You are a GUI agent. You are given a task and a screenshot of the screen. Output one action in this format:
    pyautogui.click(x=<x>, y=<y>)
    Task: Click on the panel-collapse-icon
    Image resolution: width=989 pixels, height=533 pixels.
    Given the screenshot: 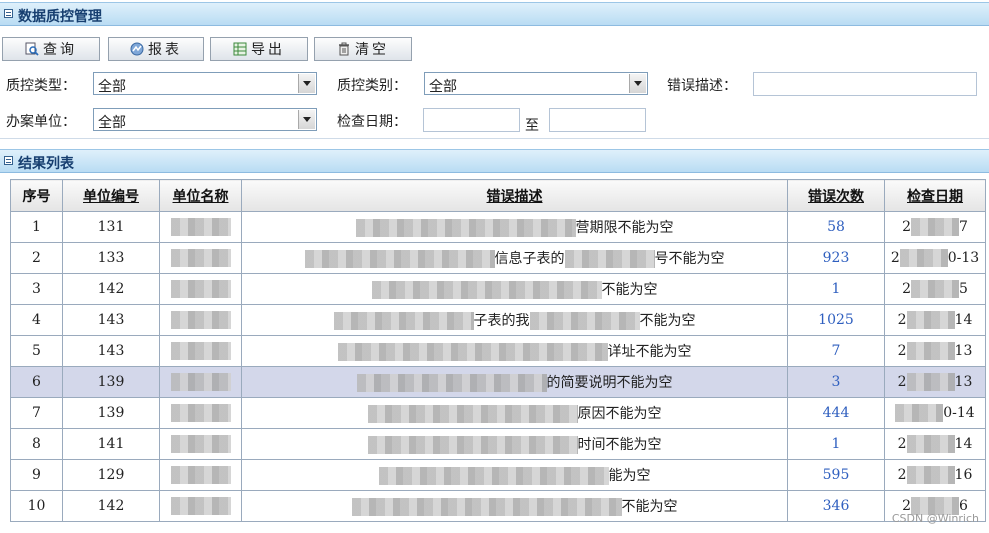 What is the action you would take?
    pyautogui.click(x=8, y=13)
    